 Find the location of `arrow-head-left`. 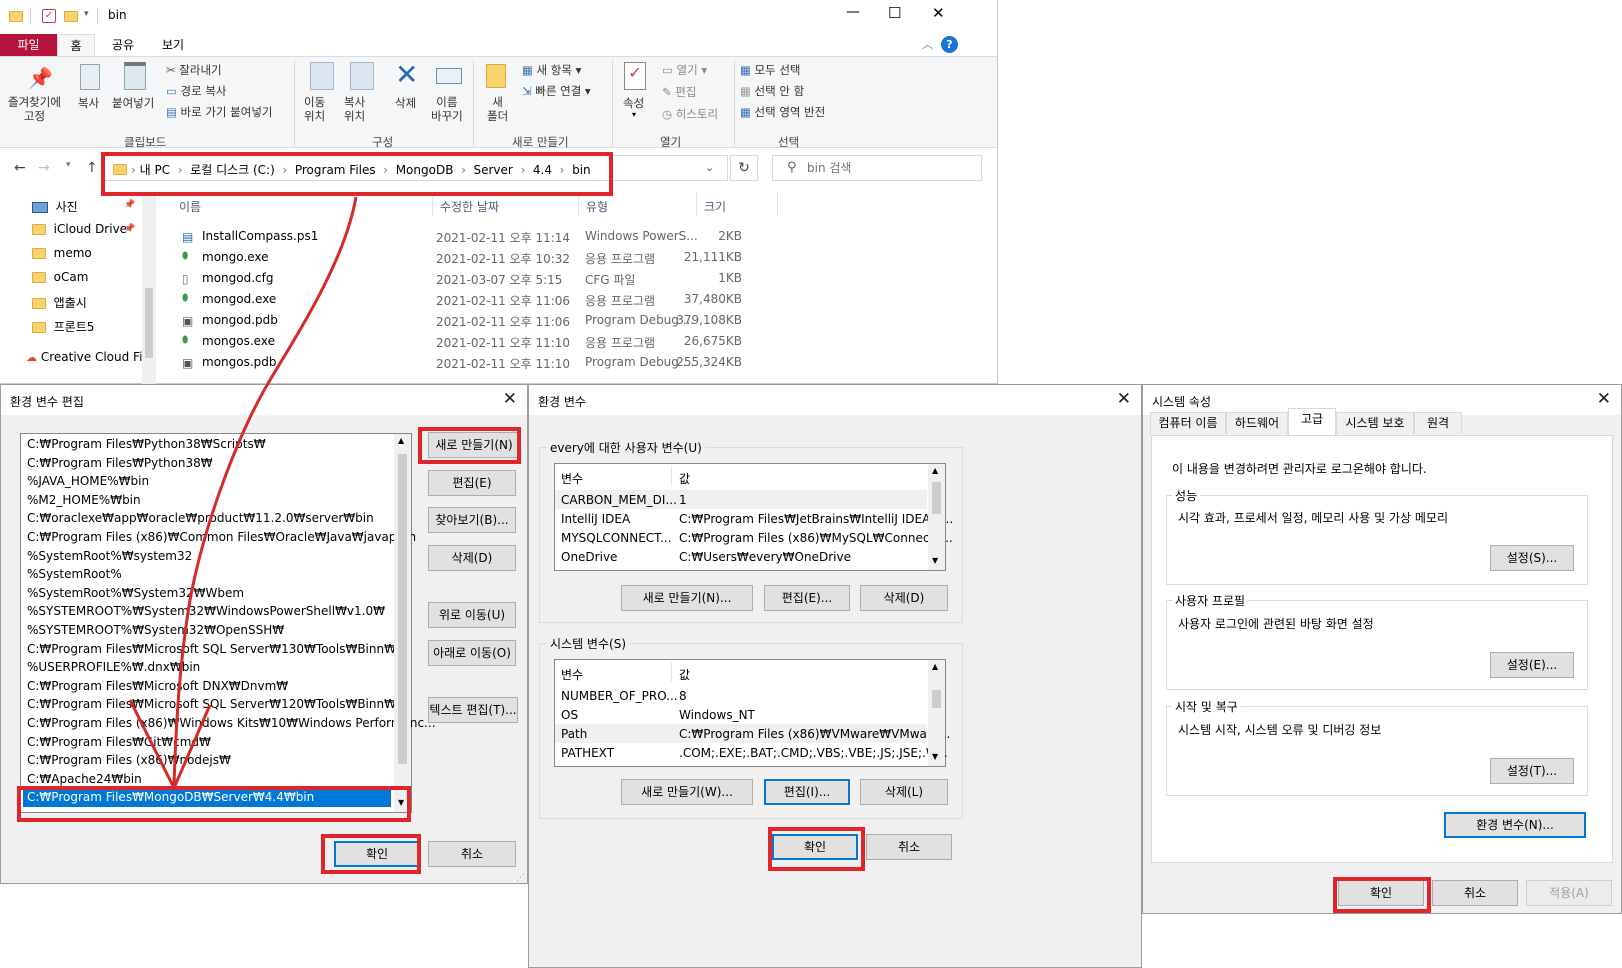

arrow-head-left is located at coordinates (152, 744).